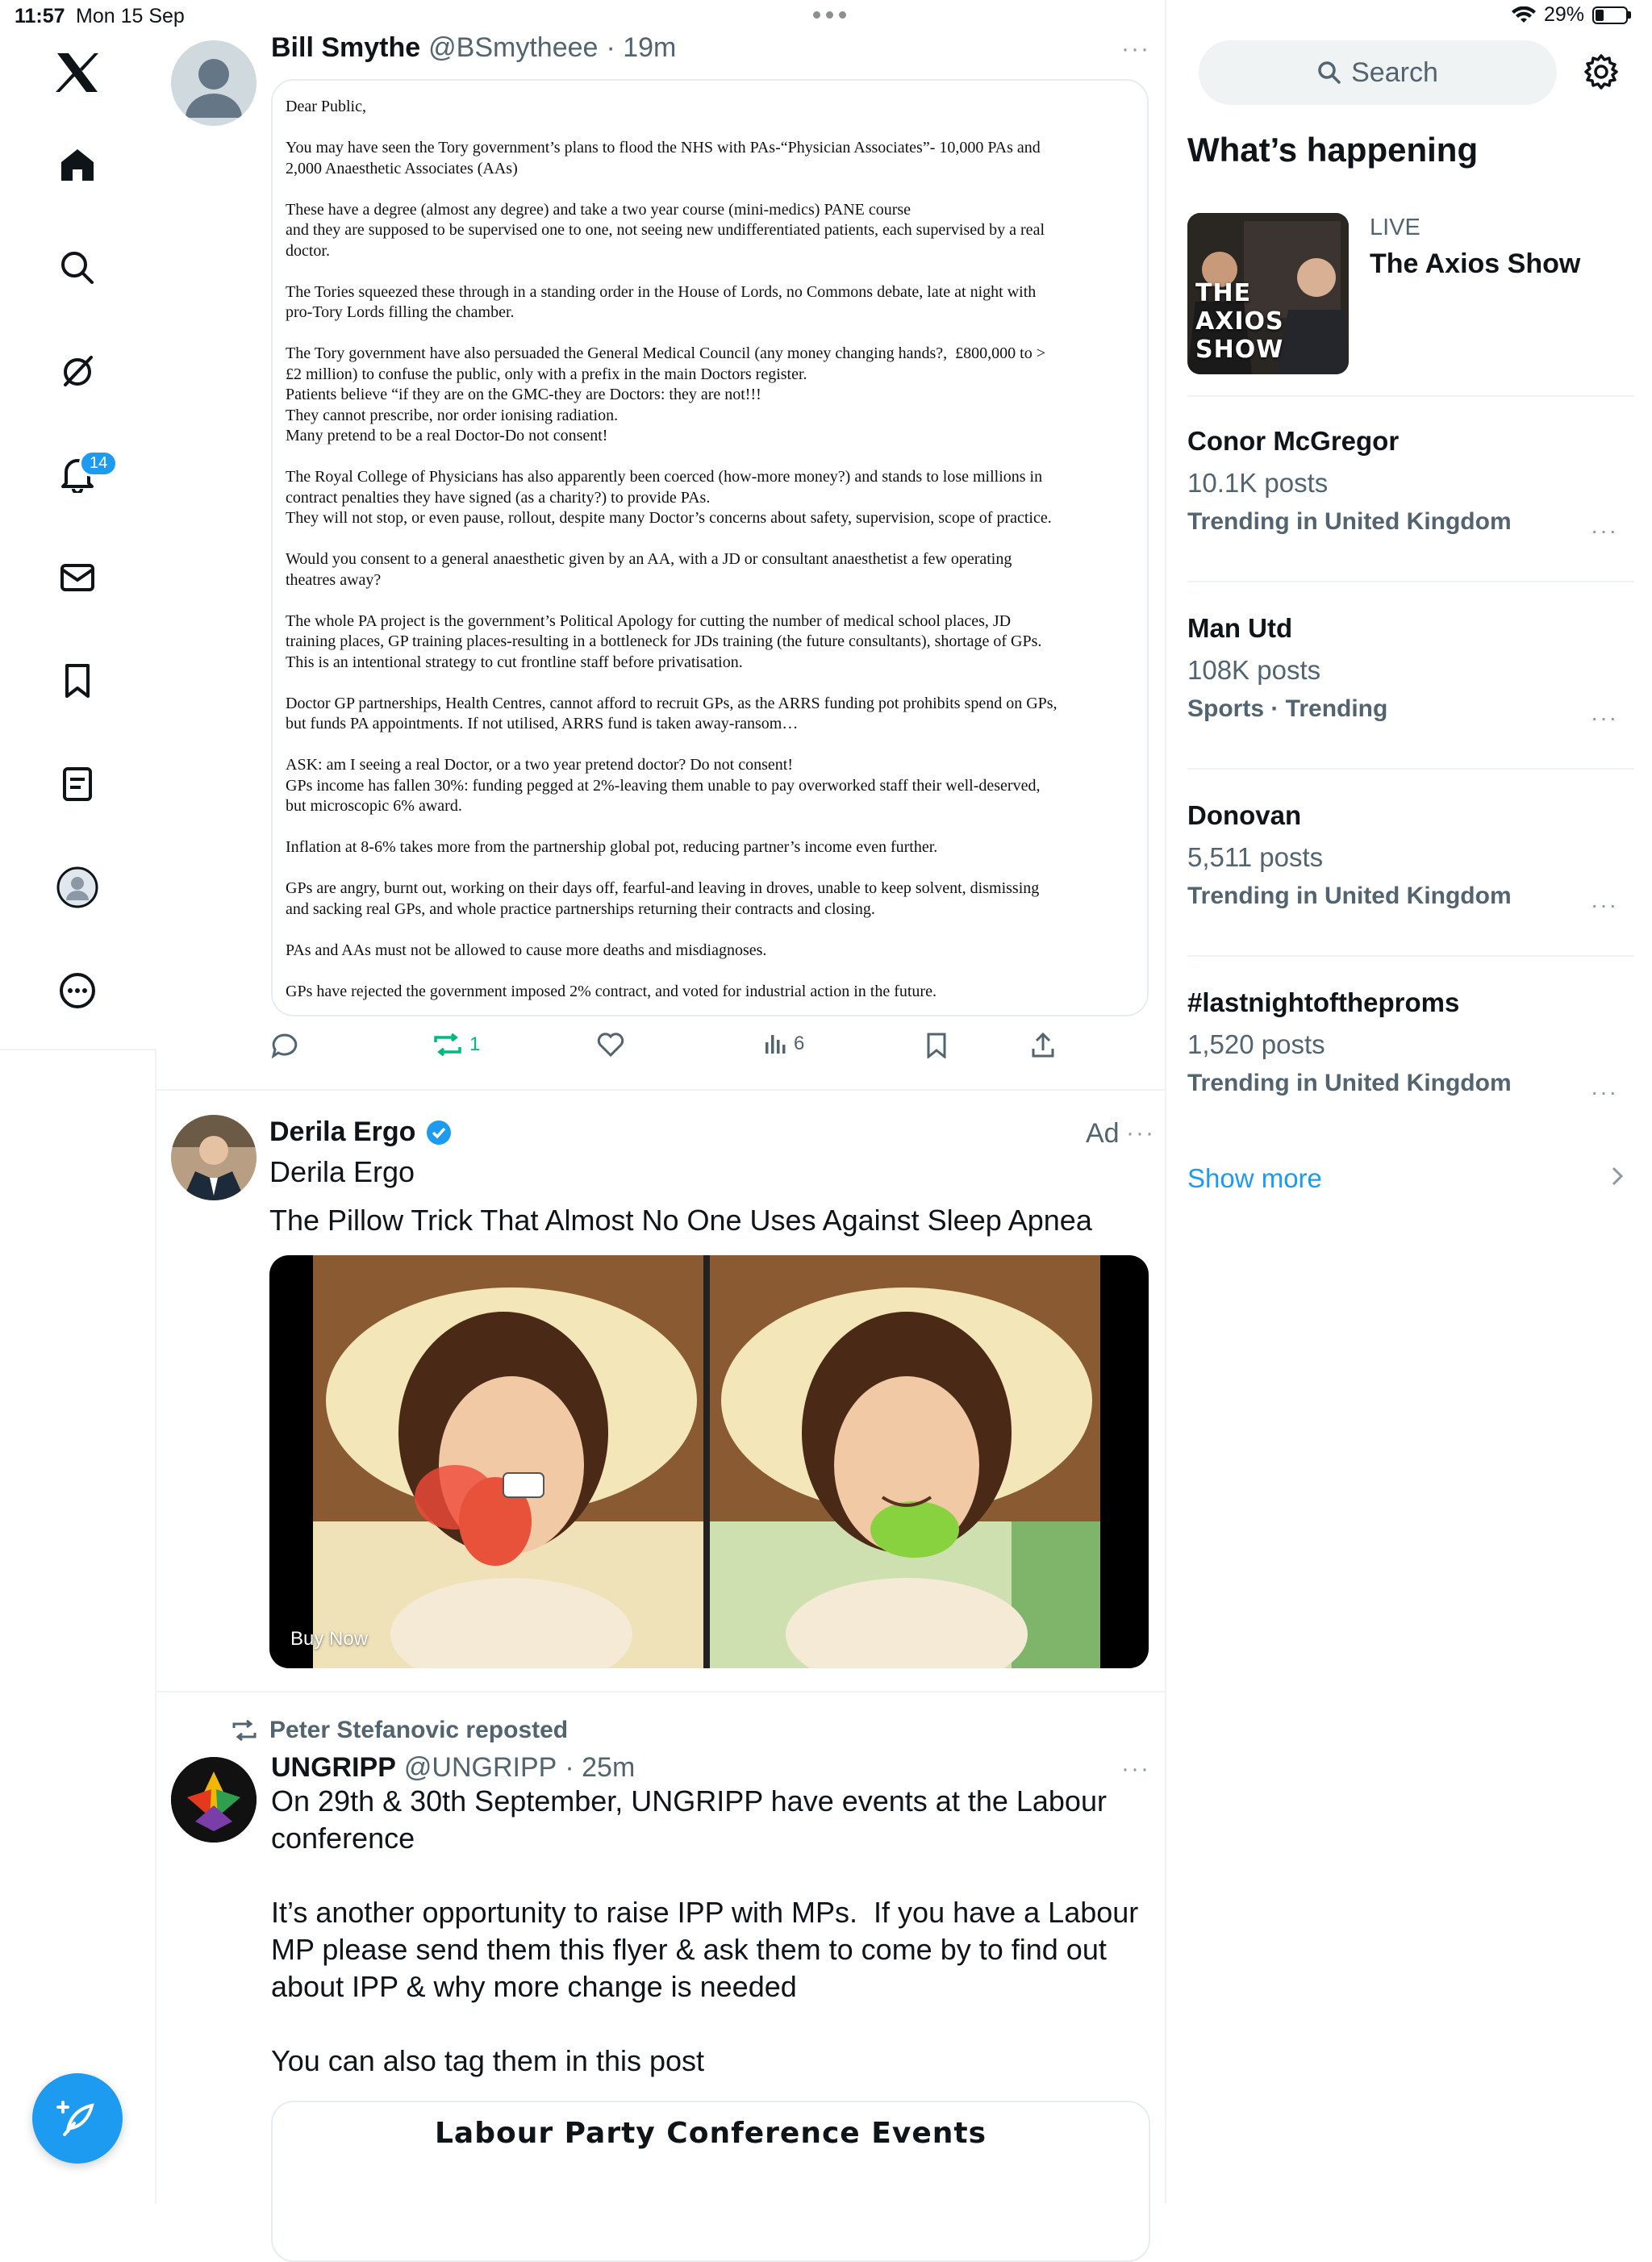 This screenshot has width=1652, height=2262. What do you see at coordinates (77, 525) in the screenshot?
I see `left-nav: 14` at bounding box center [77, 525].